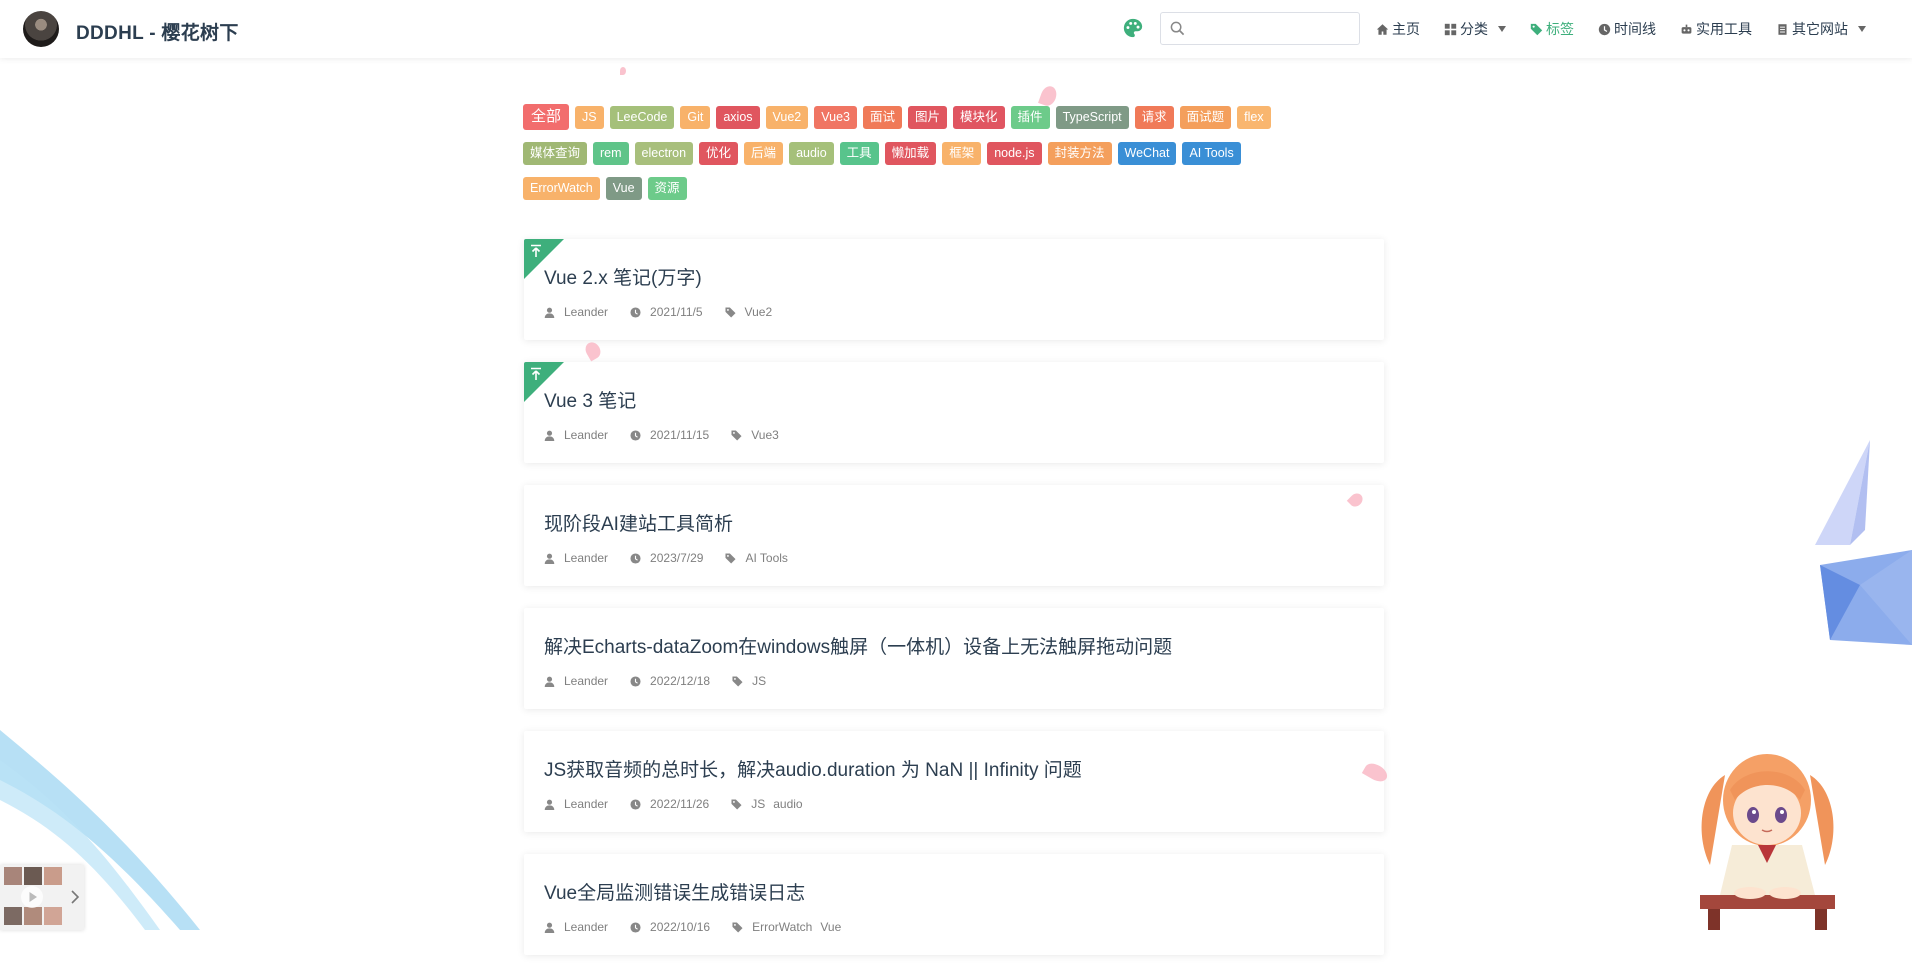 The width and height of the screenshot is (1912, 977). Describe the element at coordinates (1014, 153) in the screenshot. I see `tag-item: node.js` at that location.